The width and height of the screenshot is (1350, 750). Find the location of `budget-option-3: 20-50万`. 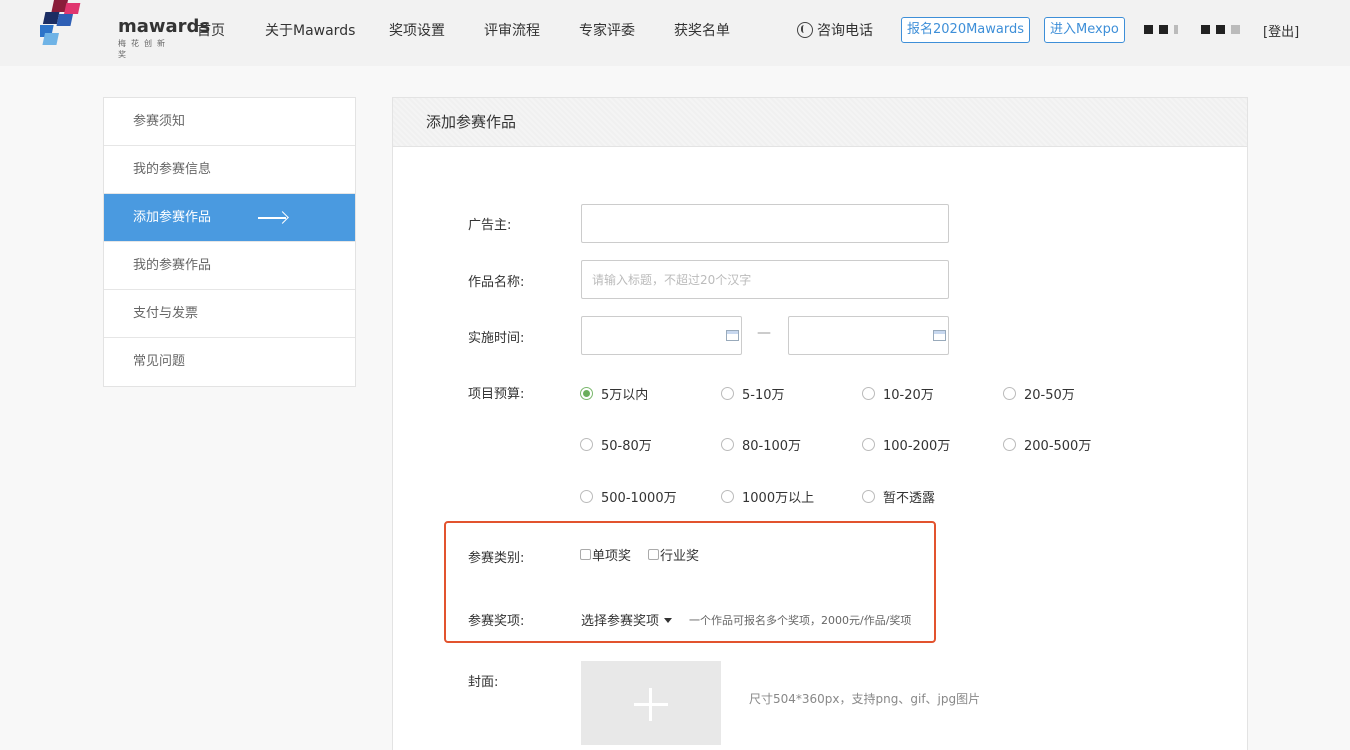

budget-option-3: 20-50万 is located at coordinates (1039, 393).